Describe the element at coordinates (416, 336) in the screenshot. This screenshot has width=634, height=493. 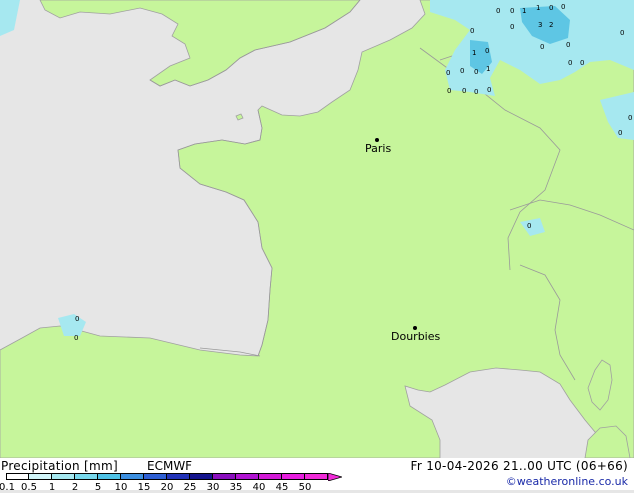
I see `city-label-dourbies: Dourbies` at that location.